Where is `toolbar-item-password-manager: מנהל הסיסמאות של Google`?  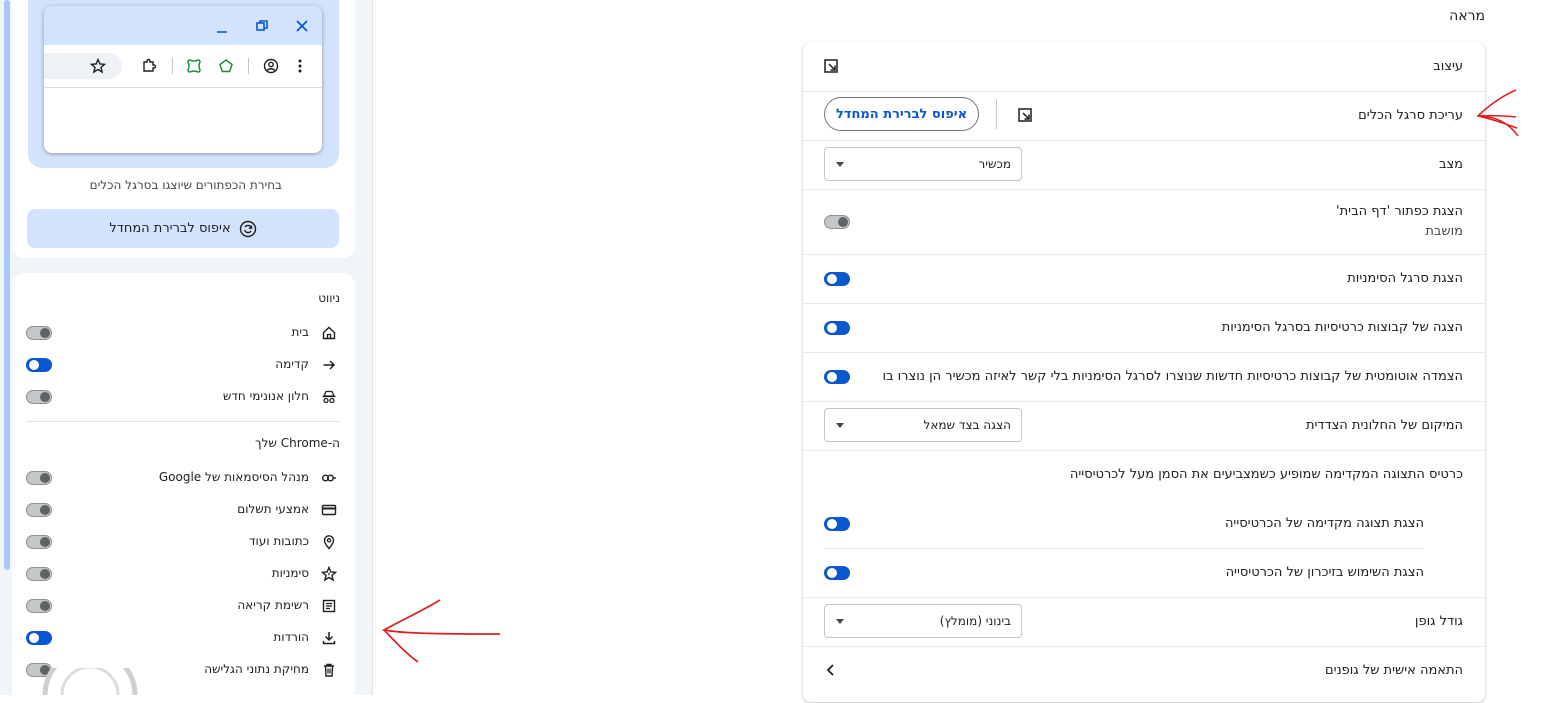 toolbar-item-password-manager: מנהל הסיסמאות של Google is located at coordinates (182, 478).